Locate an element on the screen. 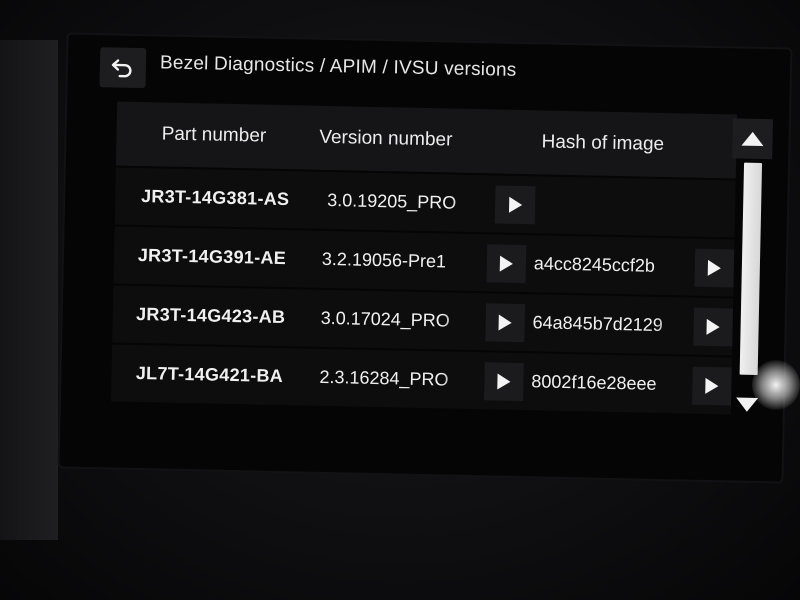  light-glare is located at coordinates (776, 385).